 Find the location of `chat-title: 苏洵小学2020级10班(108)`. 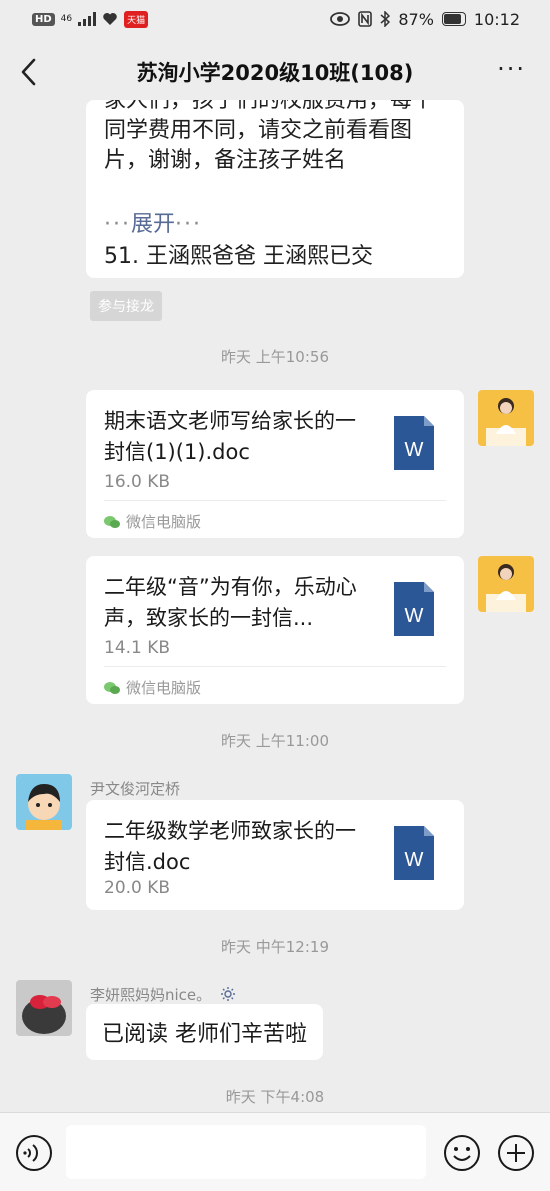

chat-title: 苏洵小学2020级10班(108) is located at coordinates (275, 73).